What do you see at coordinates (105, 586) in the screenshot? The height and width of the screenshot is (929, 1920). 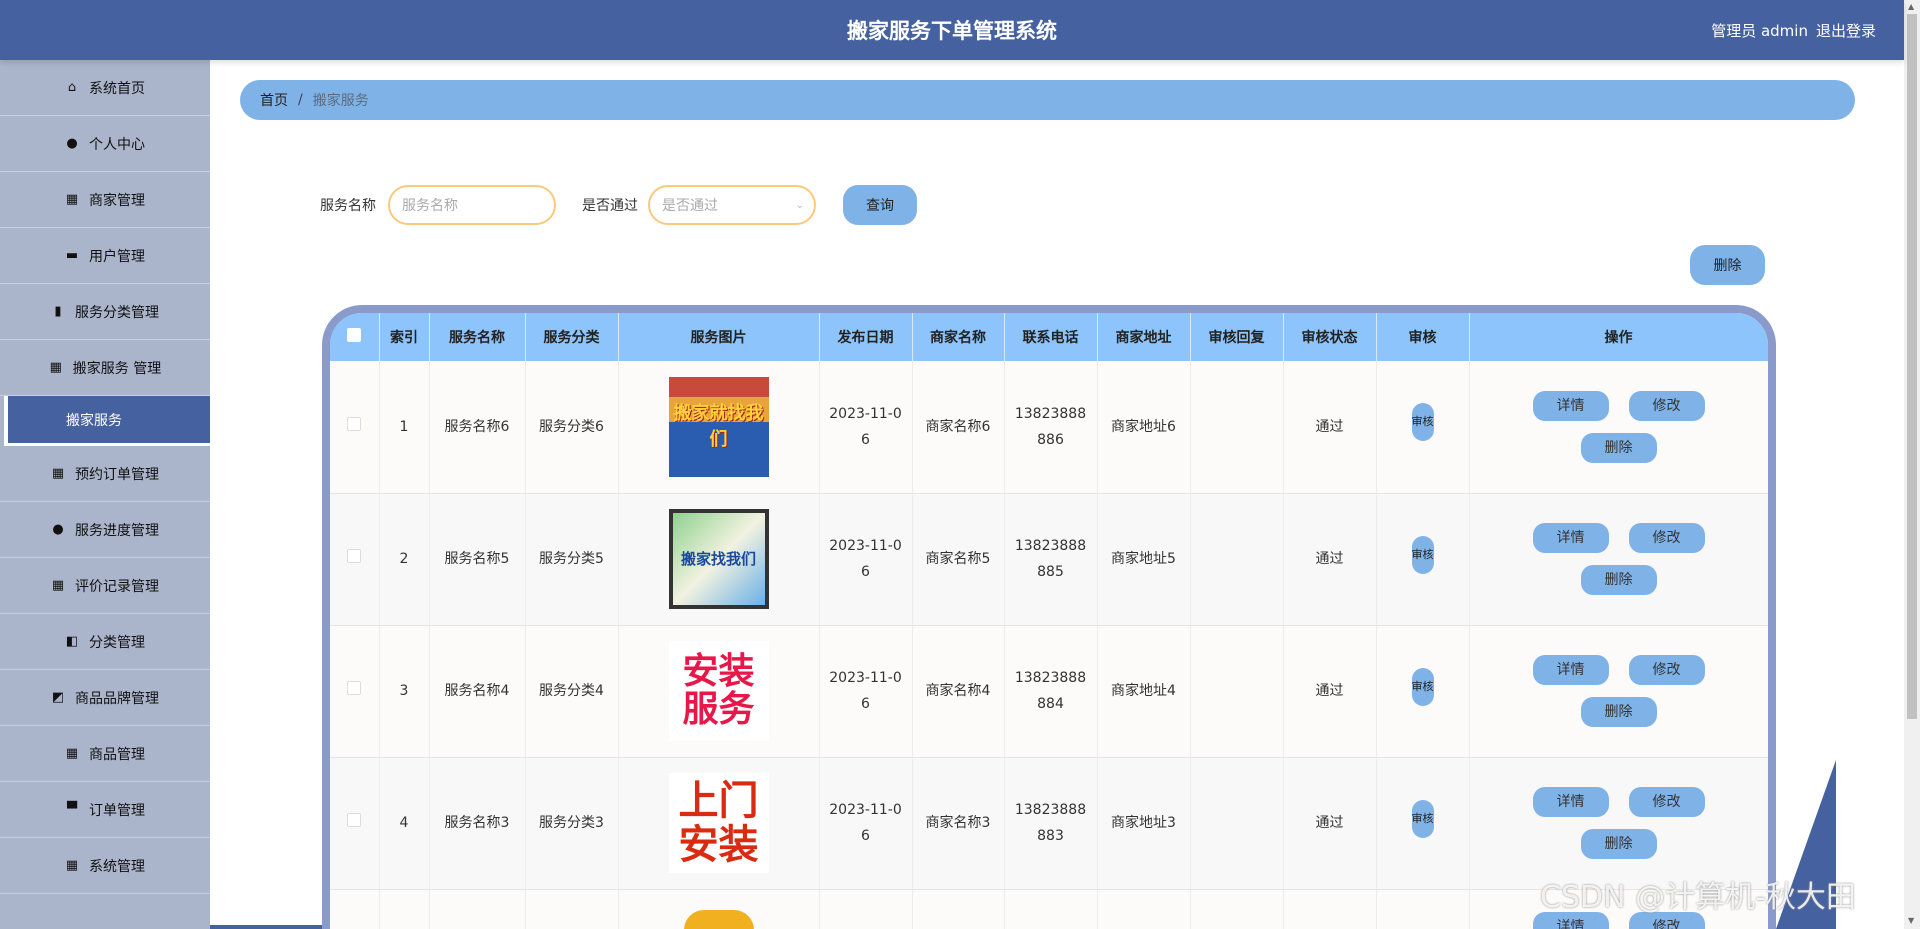 I see `sidebar-item-9: ▦ 评价记录管理` at bounding box center [105, 586].